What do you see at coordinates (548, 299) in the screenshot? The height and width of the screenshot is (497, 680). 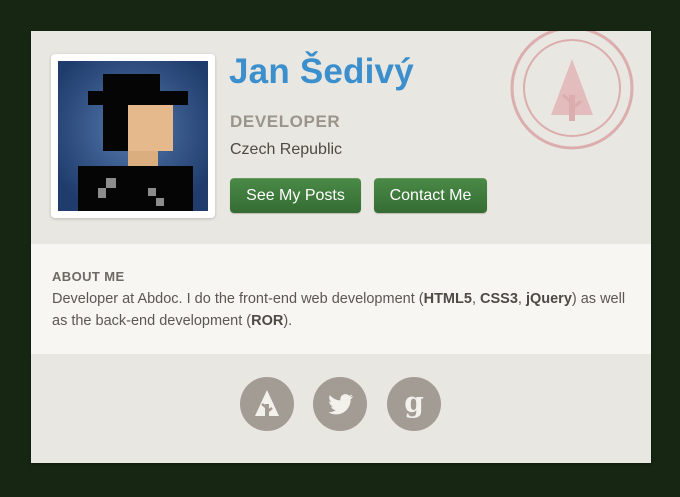 I see `about-skill-jquery: jQuery` at bounding box center [548, 299].